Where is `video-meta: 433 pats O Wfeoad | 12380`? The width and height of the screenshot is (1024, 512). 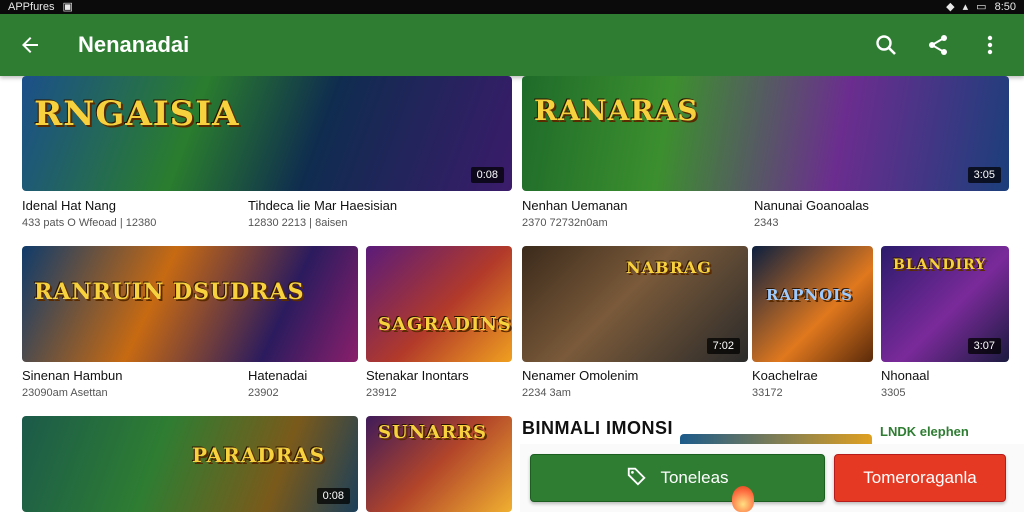 video-meta: 433 pats O Wfeoad | 12380 is located at coordinates (89, 223).